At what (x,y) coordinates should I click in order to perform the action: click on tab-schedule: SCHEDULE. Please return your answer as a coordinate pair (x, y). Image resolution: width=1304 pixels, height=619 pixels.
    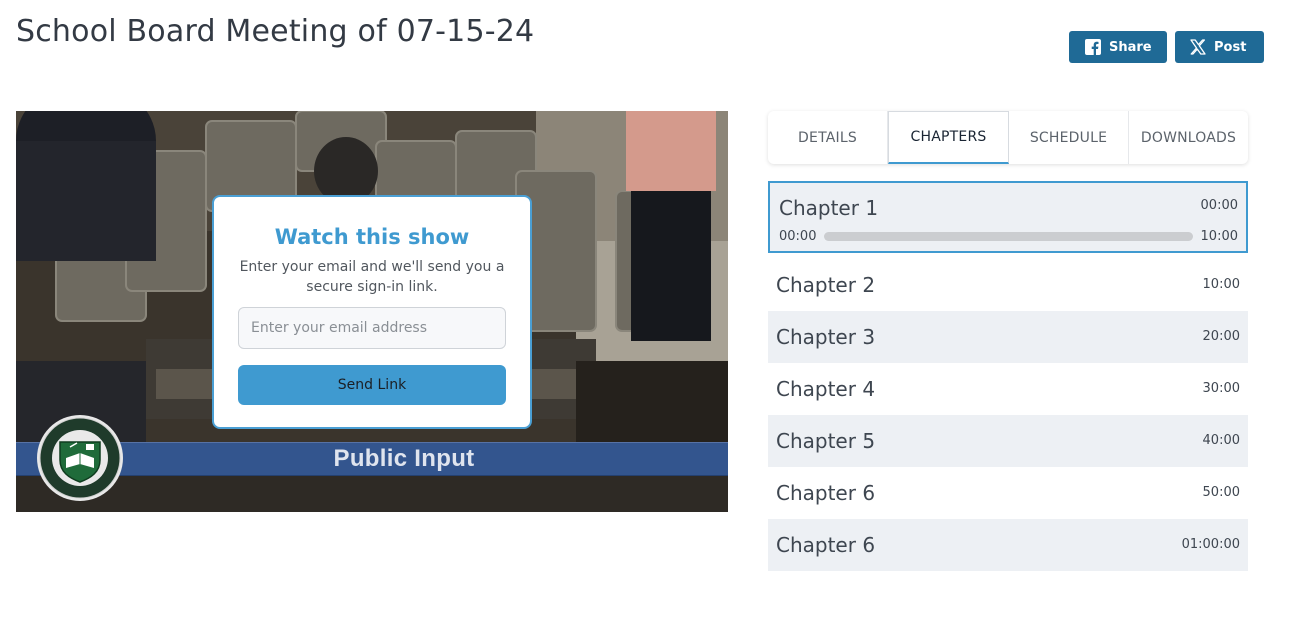
    Looking at the image, I should click on (1069, 137).